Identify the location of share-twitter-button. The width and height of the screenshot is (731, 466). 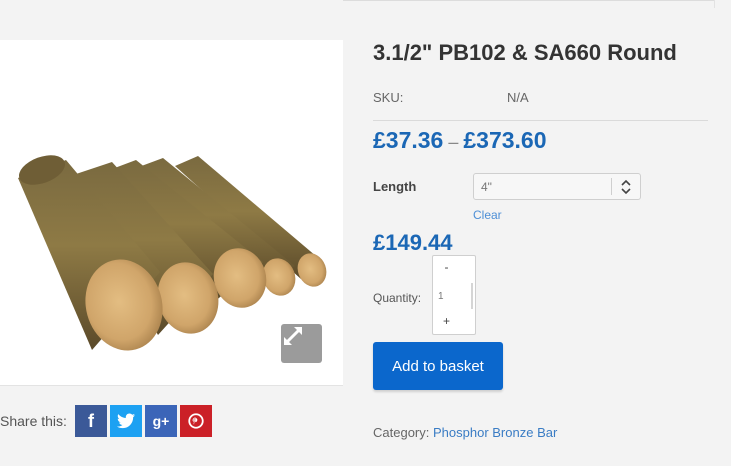
(126, 421).